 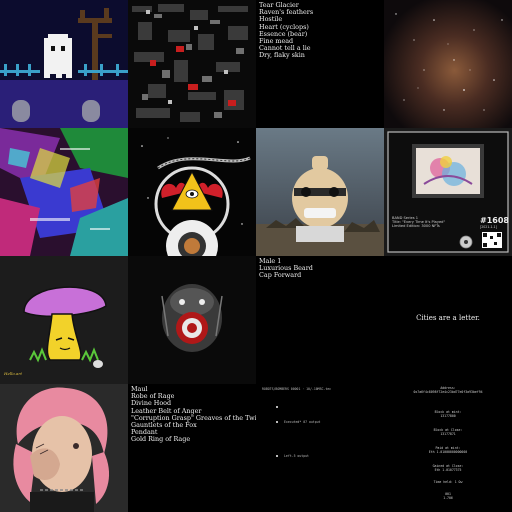 What do you see at coordinates (297, 389) in the screenshot?
I see `terminal-line-1: ROBOTS/BOMBERS 00001 · 10/-10MSC-tec` at bounding box center [297, 389].